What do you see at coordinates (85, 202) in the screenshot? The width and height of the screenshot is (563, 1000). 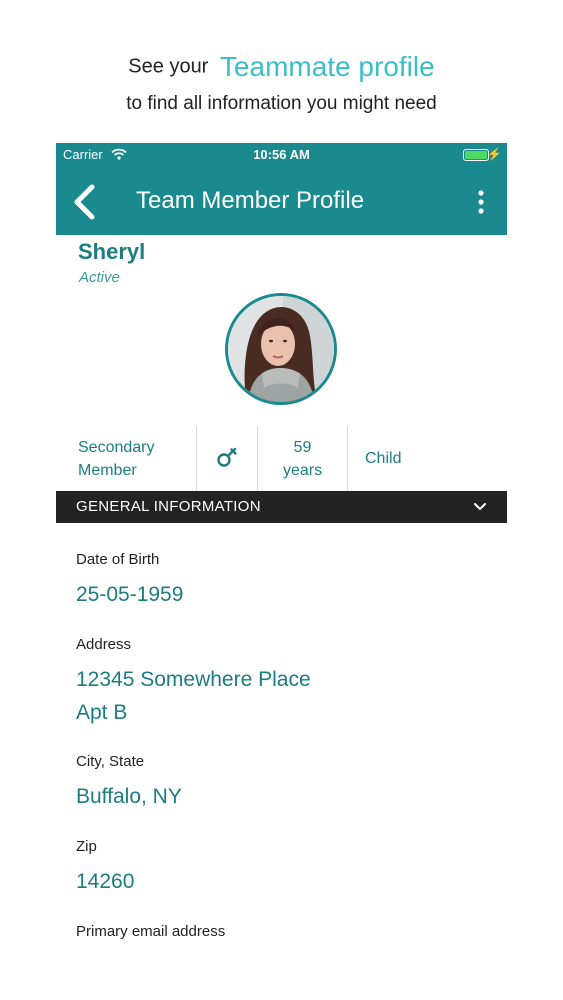 I see `back-icon` at bounding box center [85, 202].